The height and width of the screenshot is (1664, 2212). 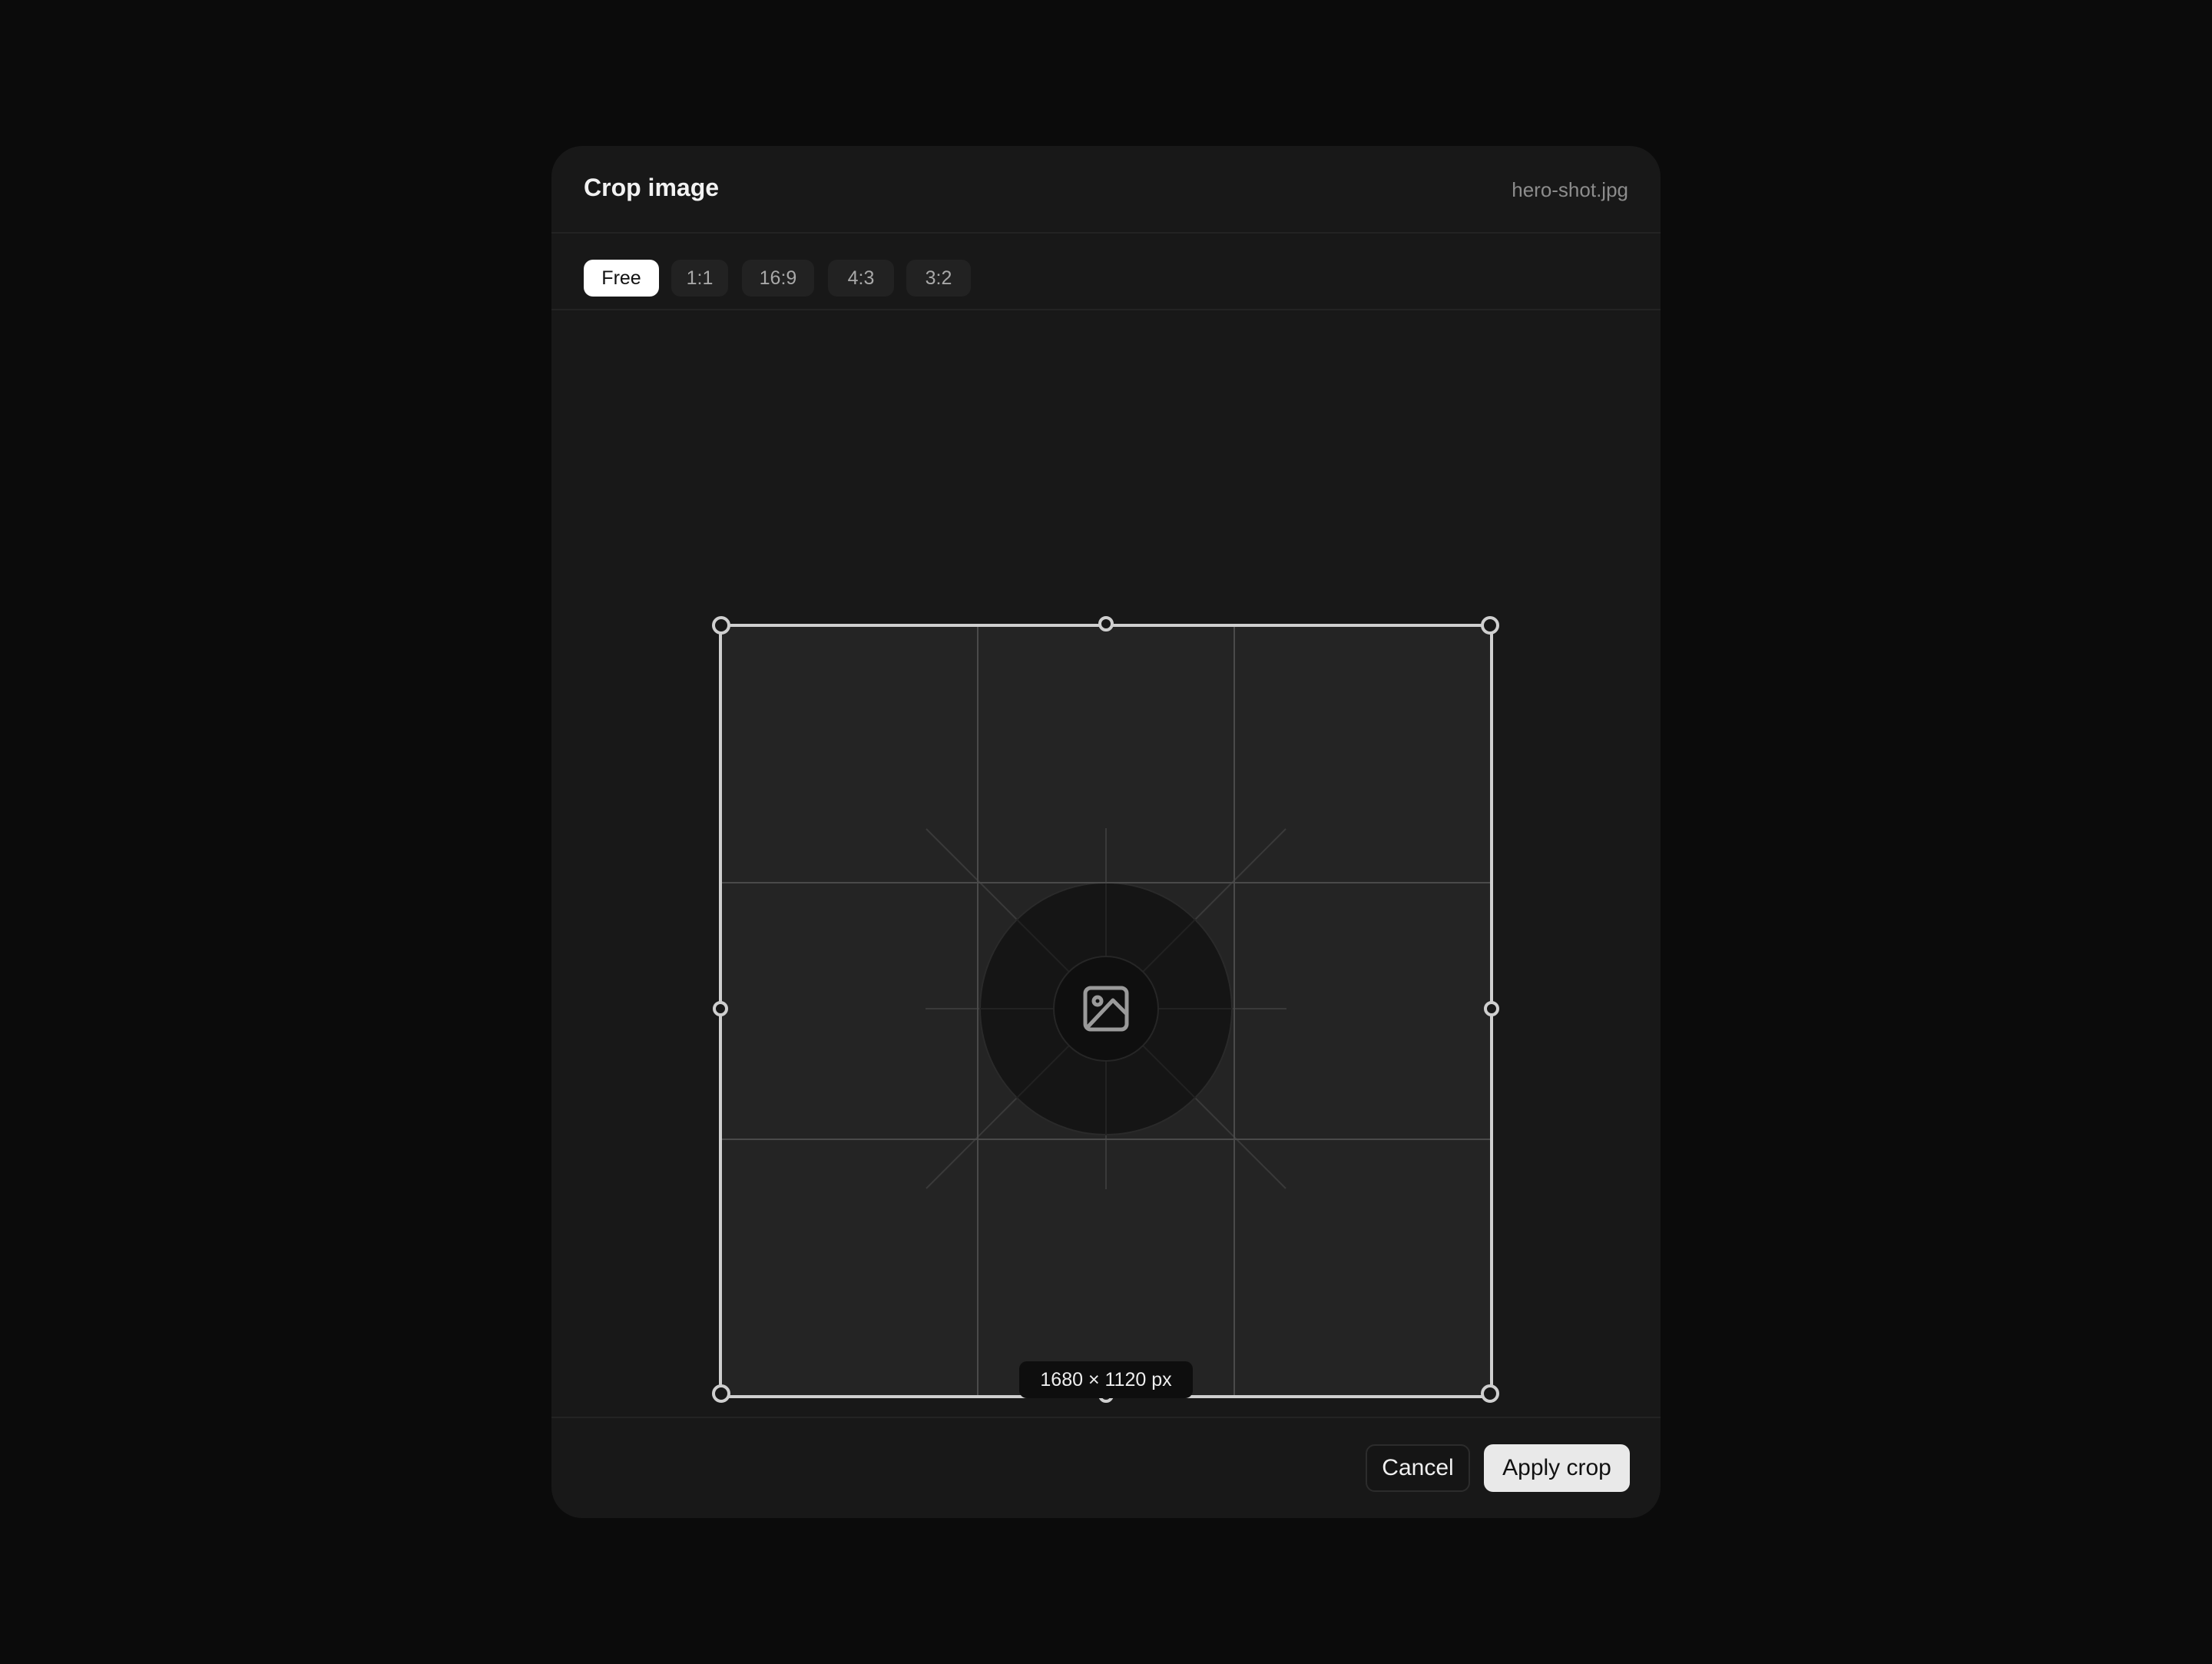 I want to click on ratio-free-button: Free, so click(x=621, y=278).